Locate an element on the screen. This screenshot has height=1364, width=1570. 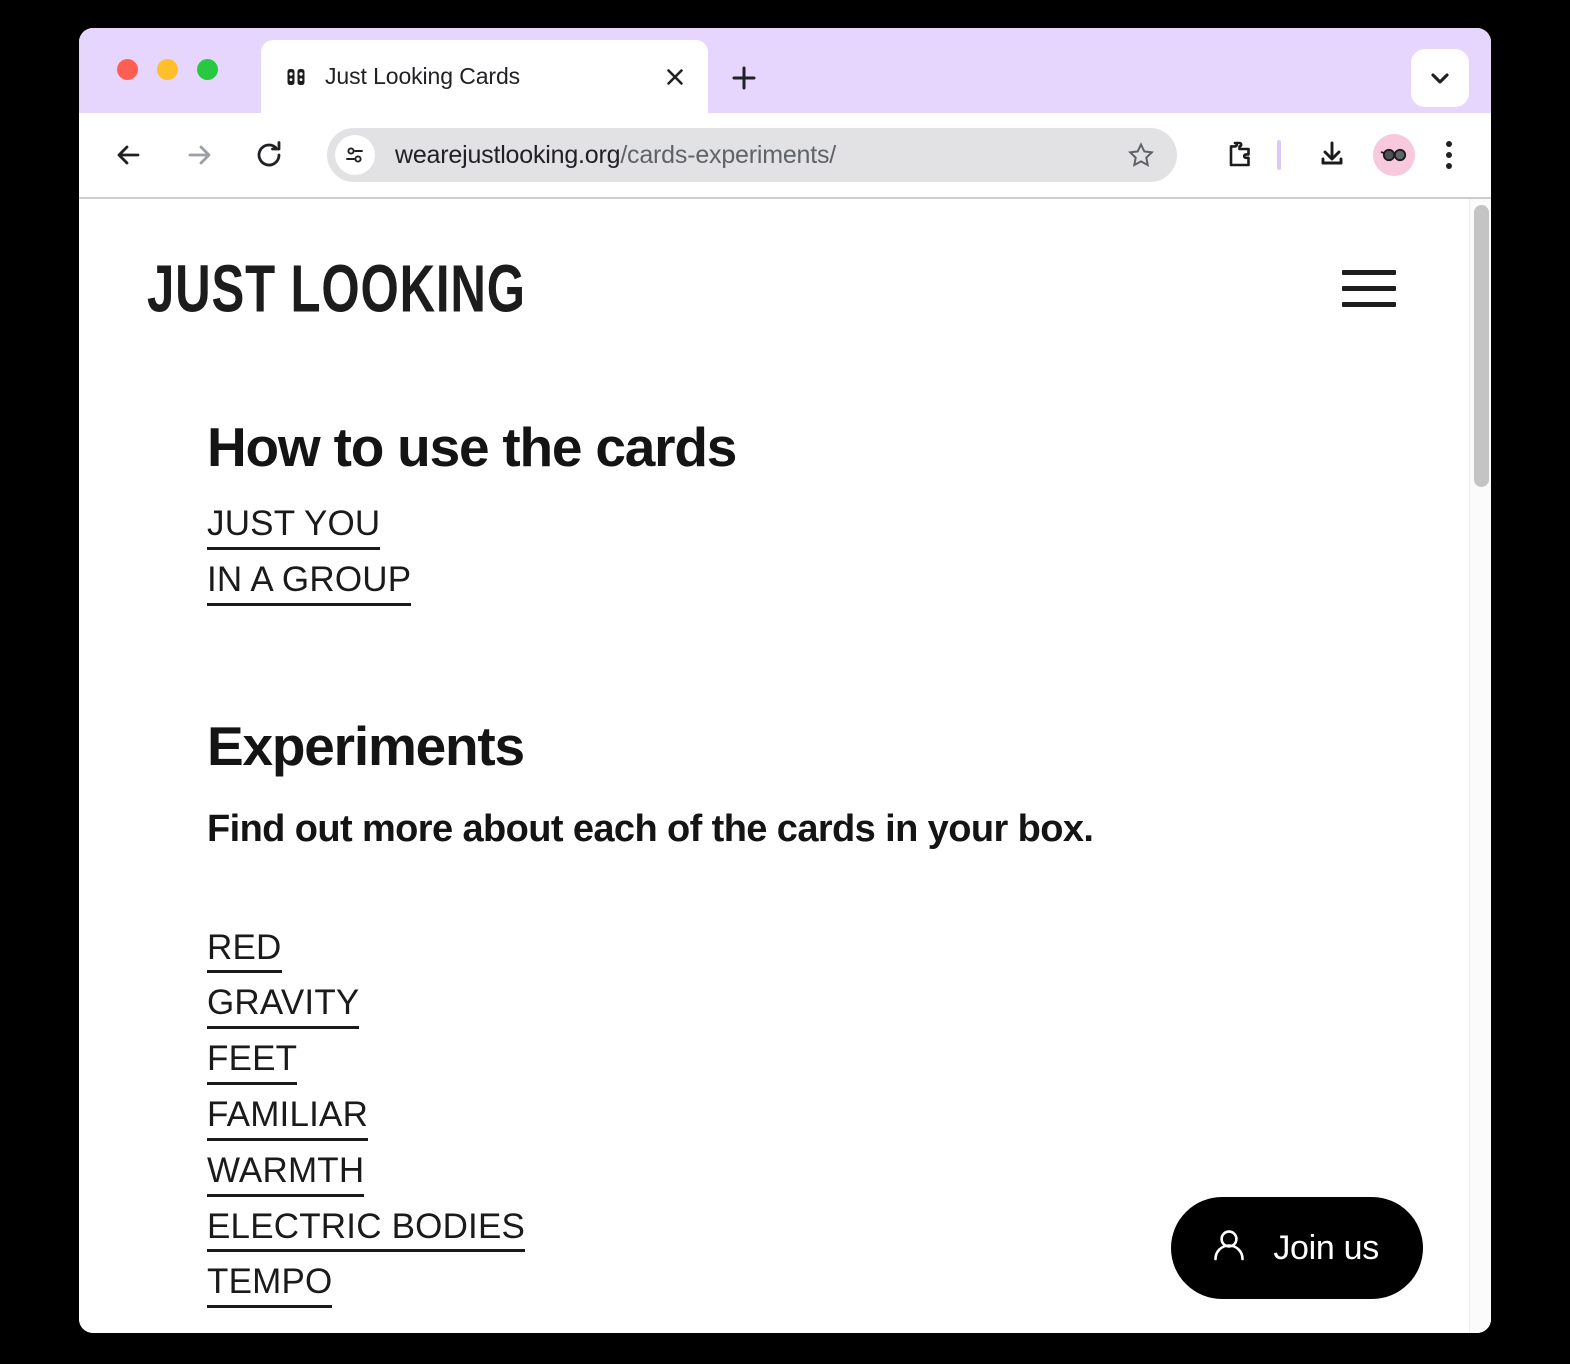
browser-menu-button is located at coordinates (1449, 155).